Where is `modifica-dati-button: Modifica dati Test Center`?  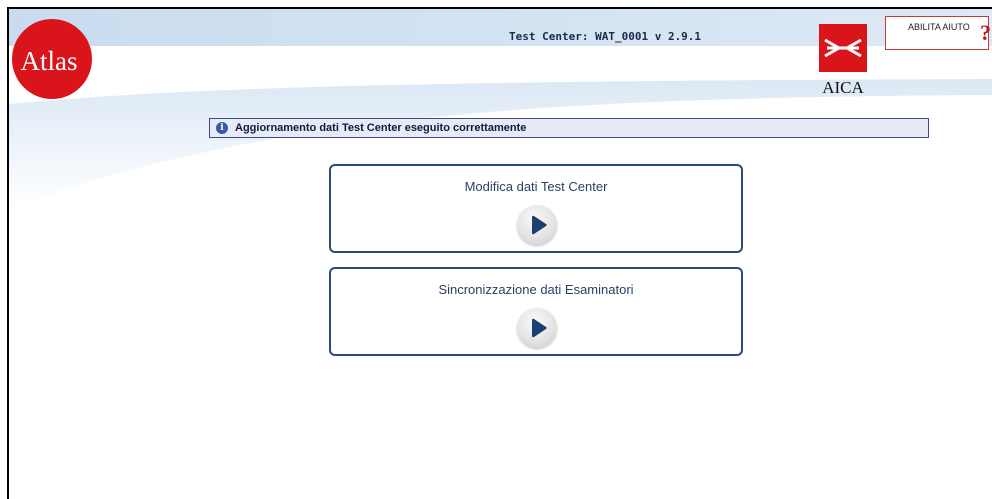
modifica-dati-button: Modifica dati Test Center is located at coordinates (536, 208).